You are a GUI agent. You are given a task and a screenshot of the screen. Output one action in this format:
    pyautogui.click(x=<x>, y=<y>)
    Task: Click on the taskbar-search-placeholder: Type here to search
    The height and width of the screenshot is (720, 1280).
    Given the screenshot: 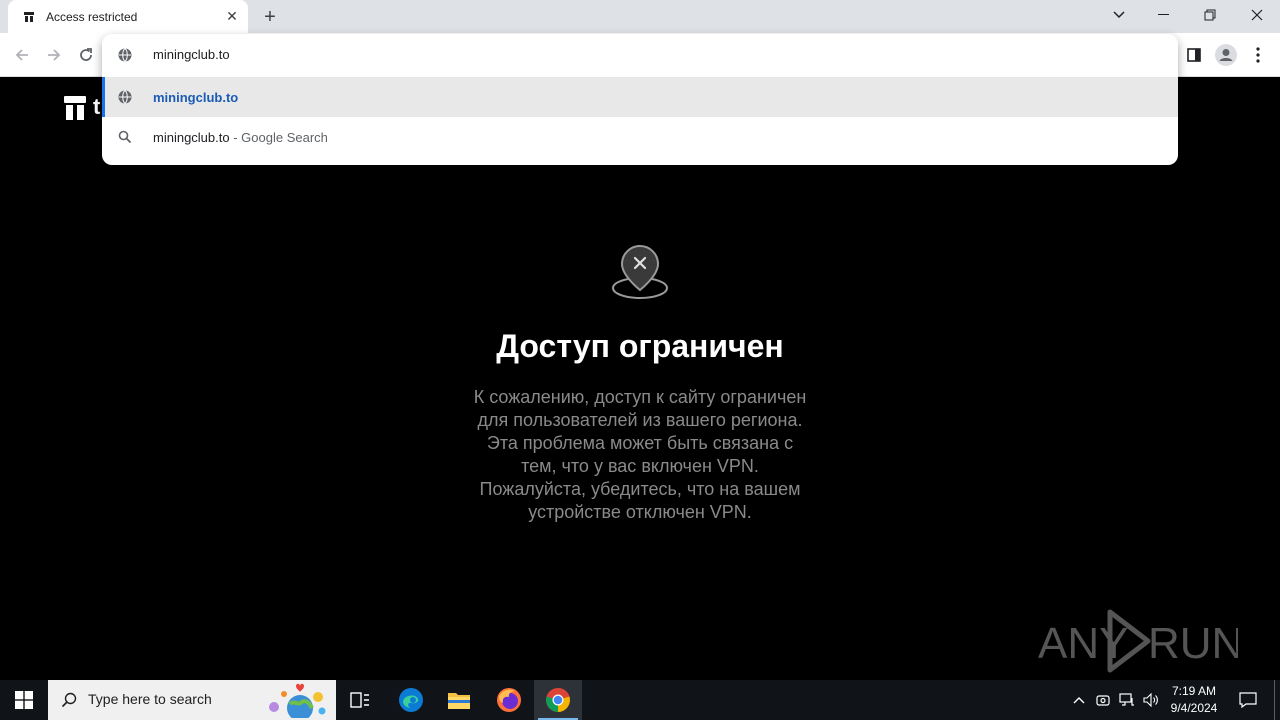 What is the action you would take?
    pyautogui.click(x=150, y=699)
    